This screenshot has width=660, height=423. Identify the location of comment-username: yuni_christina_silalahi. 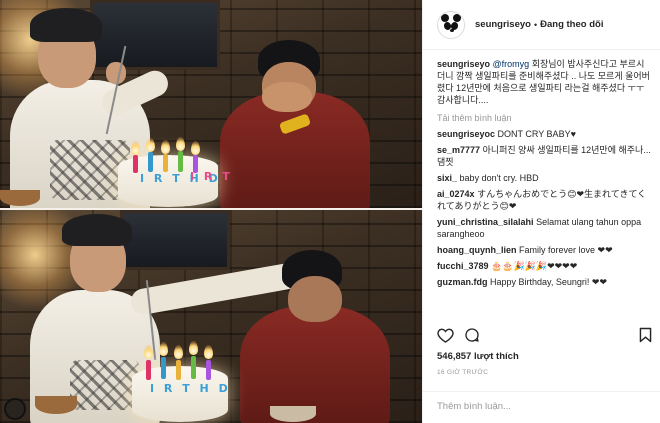
(485, 222).